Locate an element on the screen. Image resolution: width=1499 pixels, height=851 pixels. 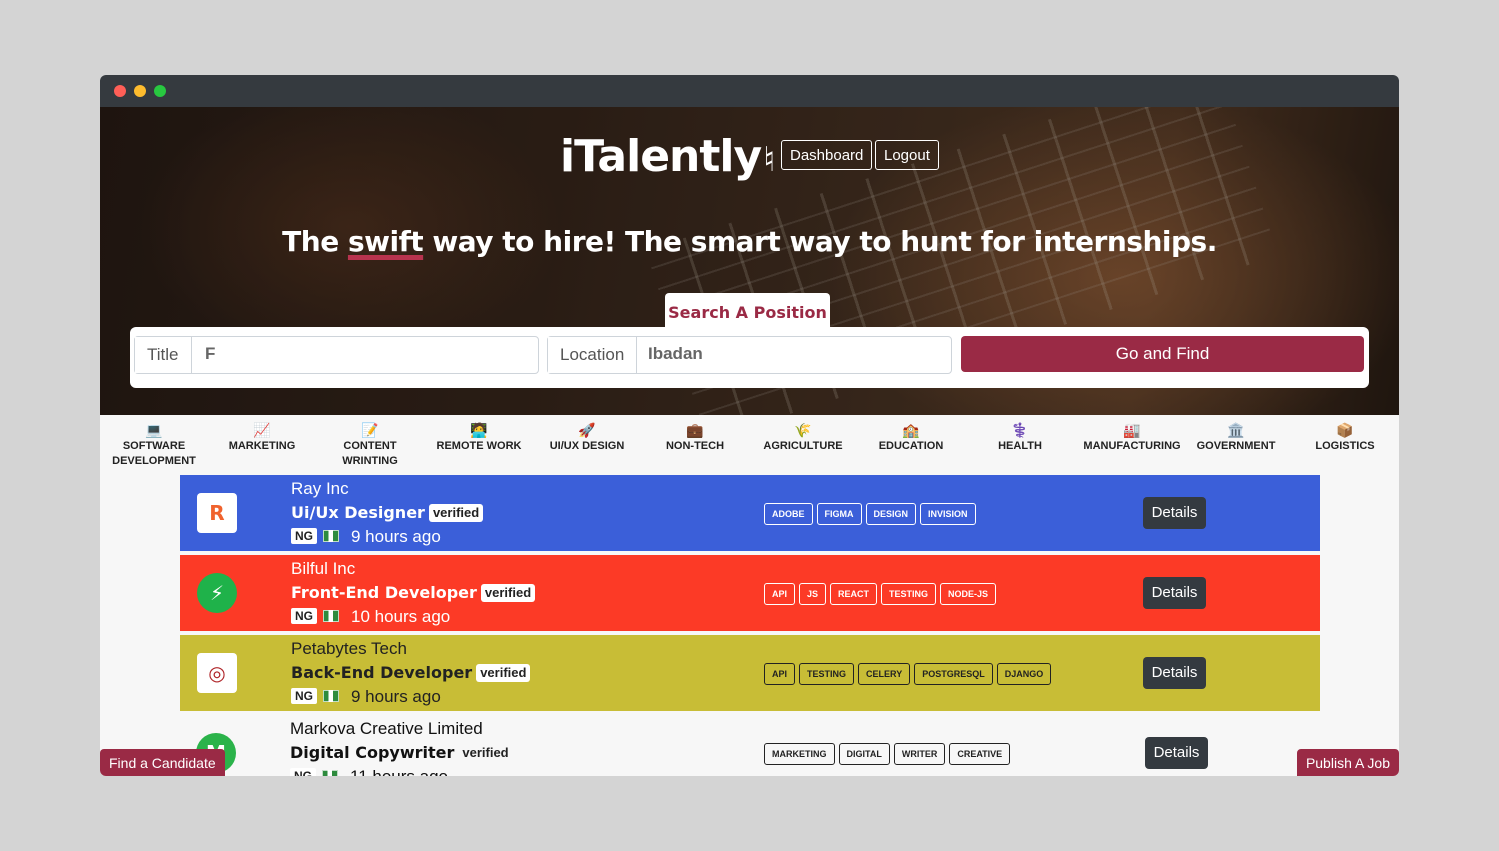
location-input is located at coordinates (793, 354).